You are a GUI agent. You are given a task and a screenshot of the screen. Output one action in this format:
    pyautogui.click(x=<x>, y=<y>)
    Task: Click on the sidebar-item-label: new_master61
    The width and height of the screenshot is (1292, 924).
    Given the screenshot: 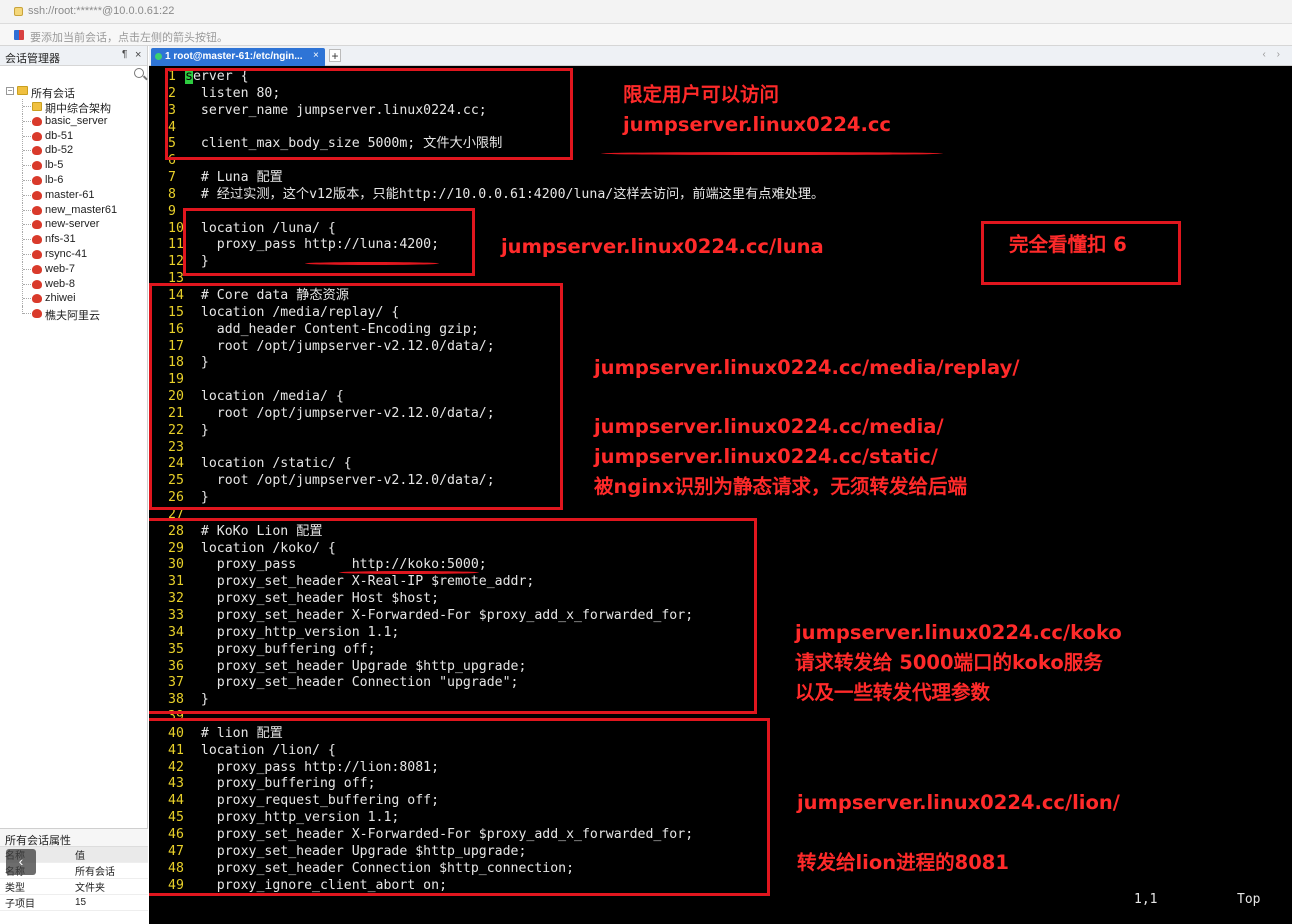 What is the action you would take?
    pyautogui.click(x=81, y=209)
    